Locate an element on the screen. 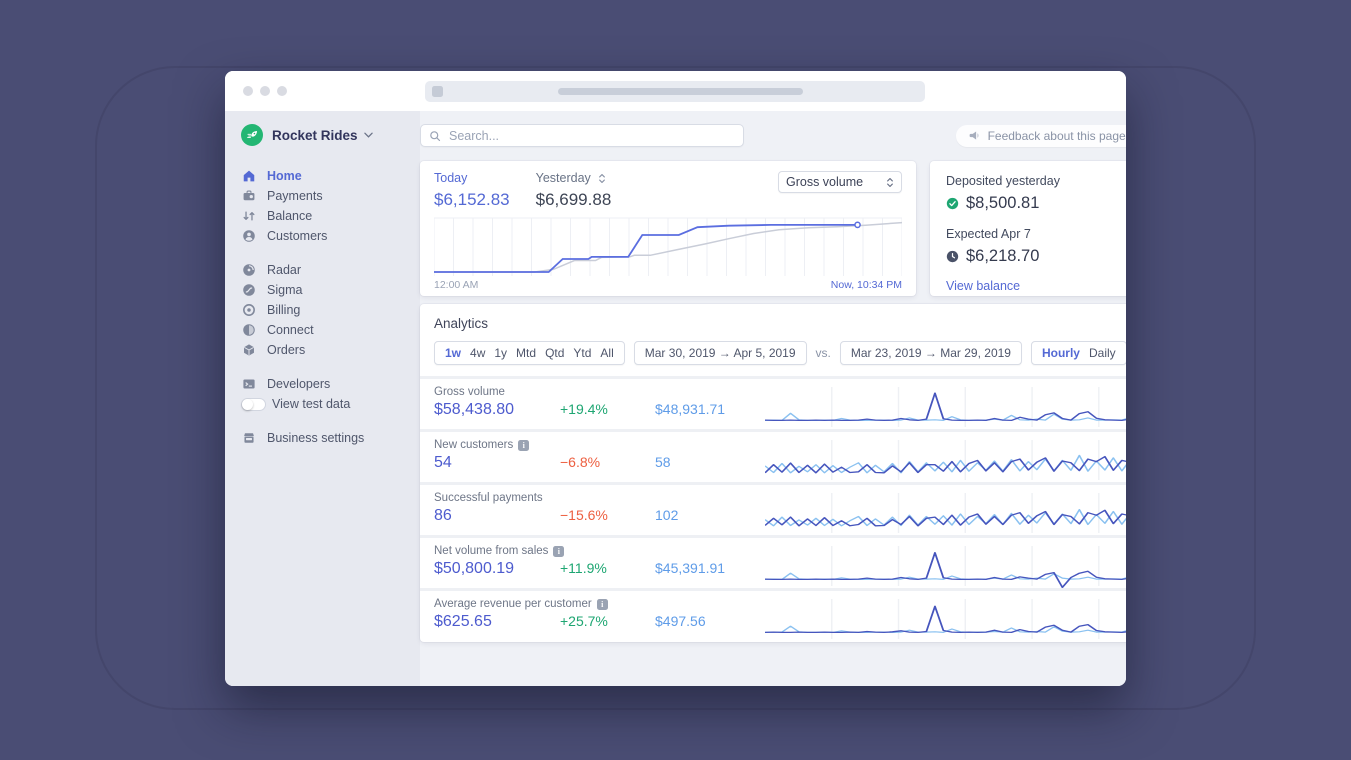 This screenshot has width=1351, height=760. metric-change: +19.4% is located at coordinates (584, 409).